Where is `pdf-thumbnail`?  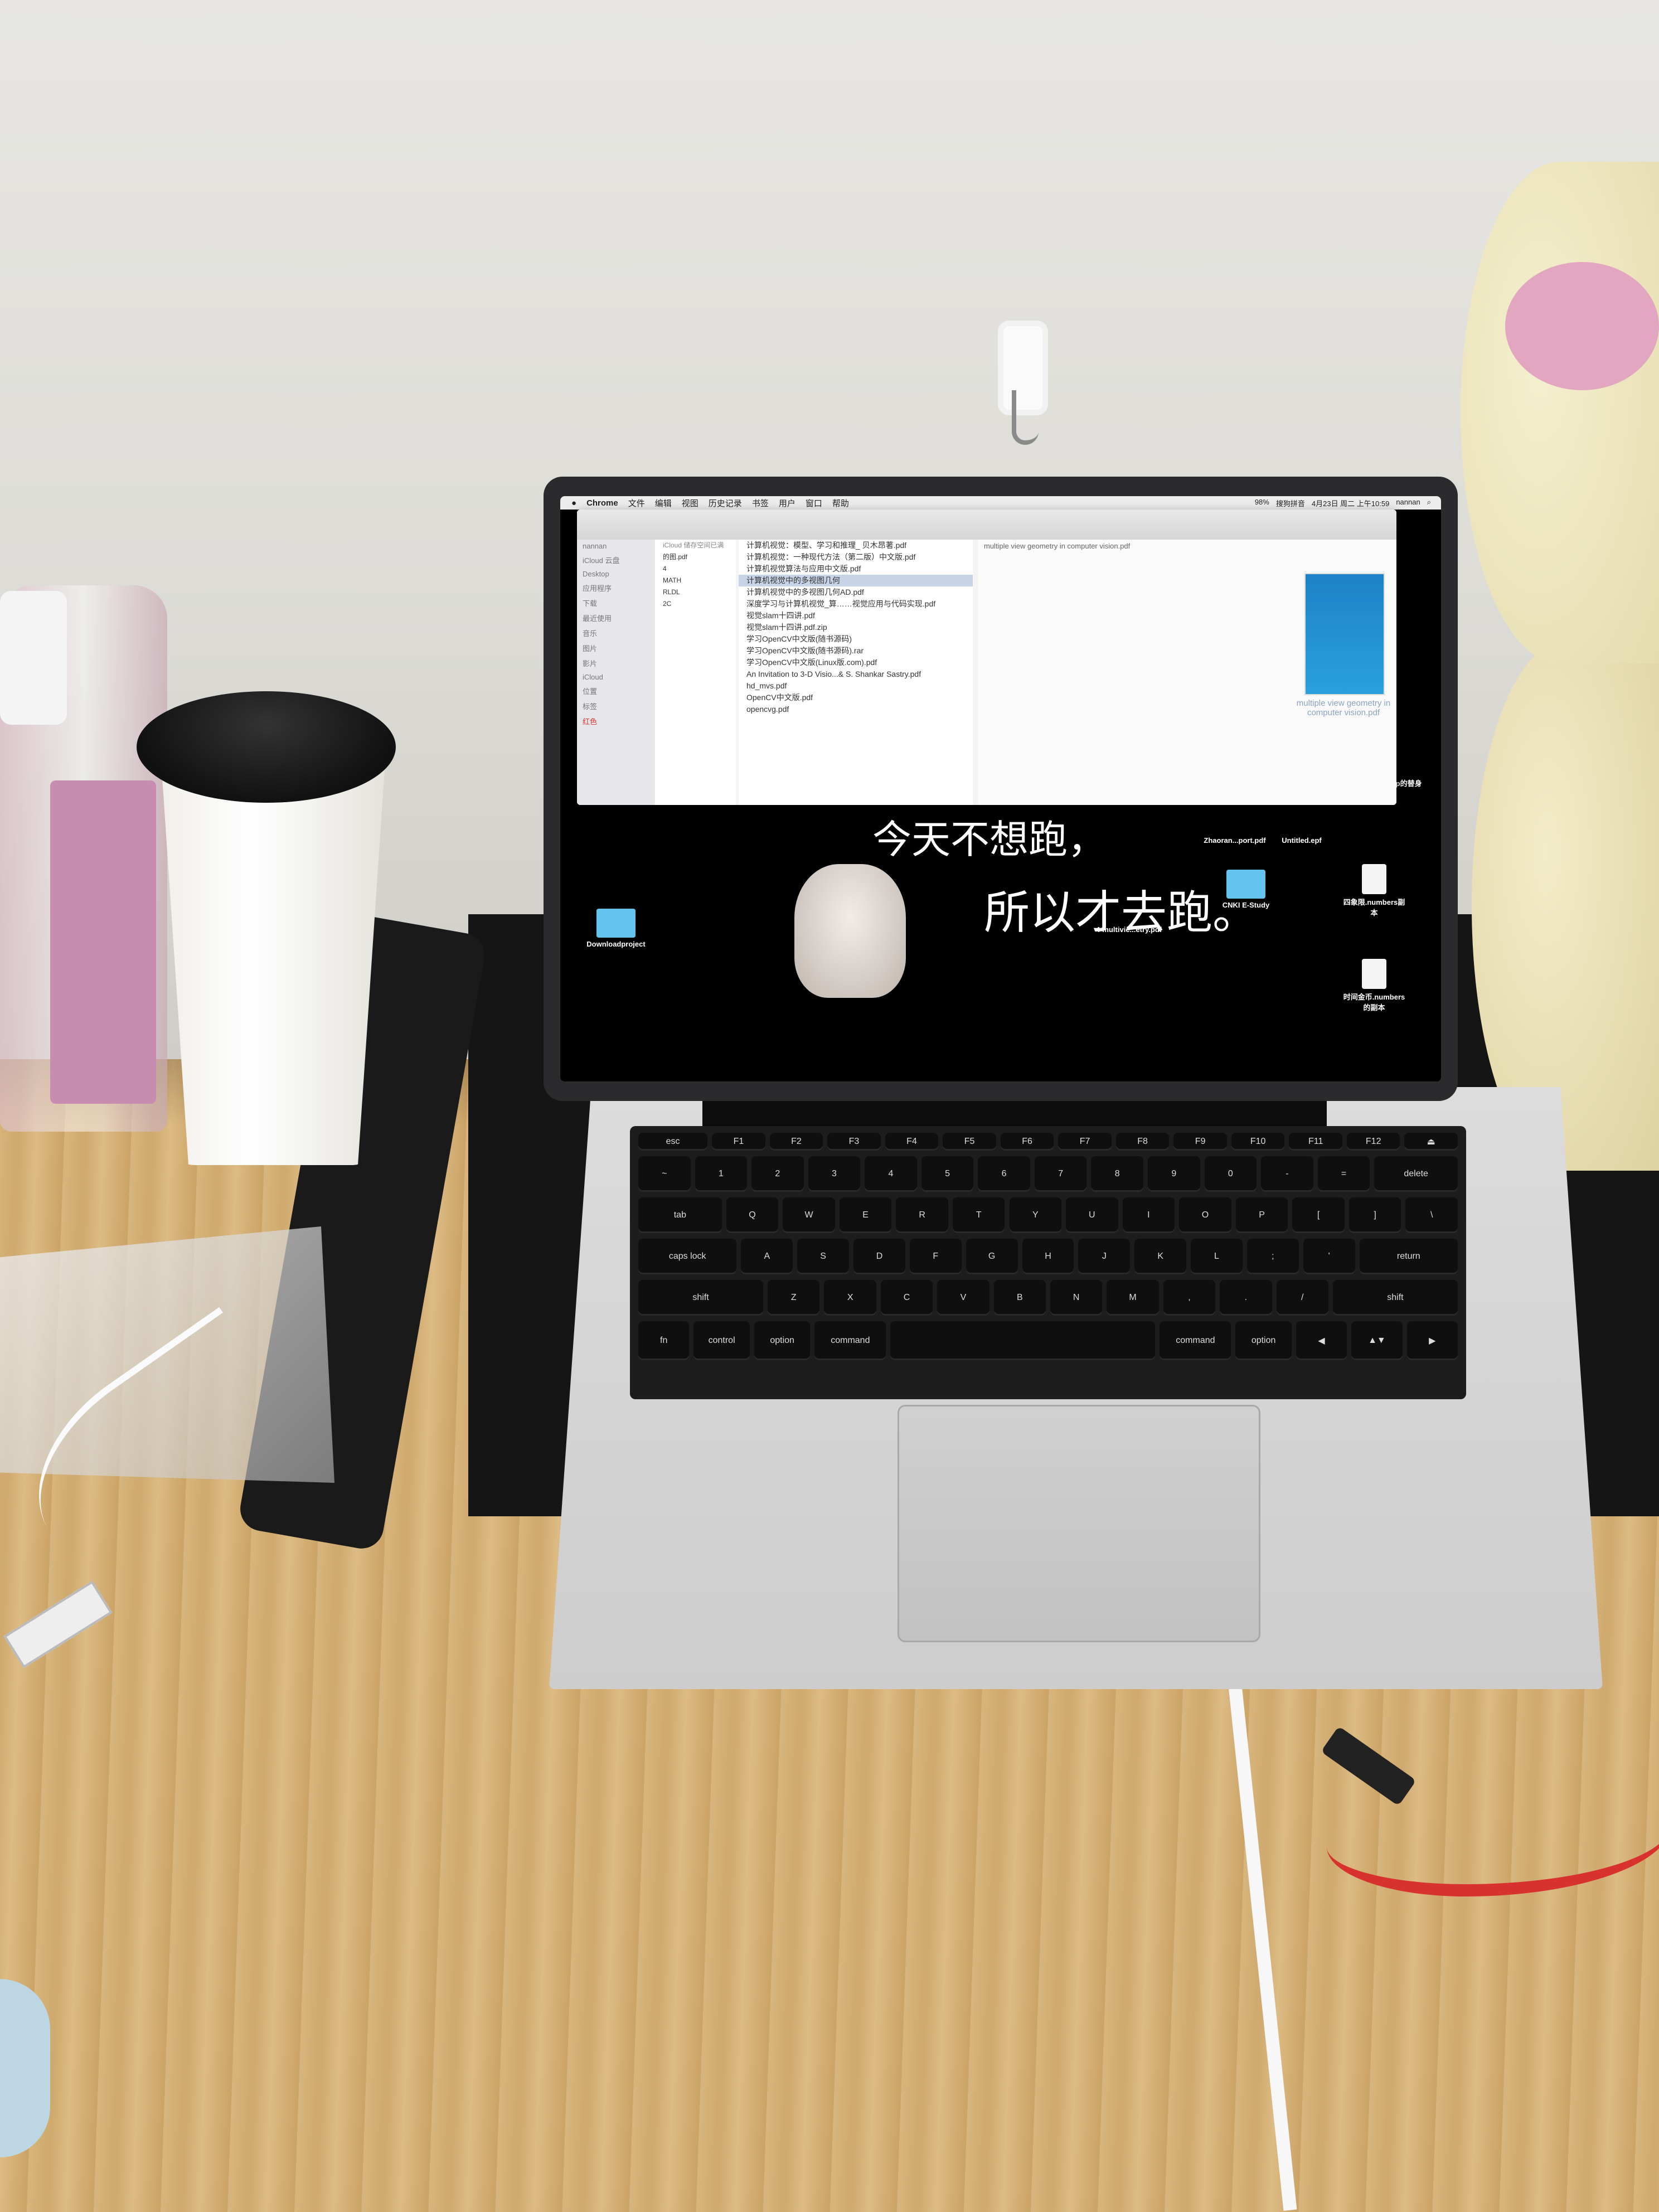
pdf-thumbnail is located at coordinates (1344, 634).